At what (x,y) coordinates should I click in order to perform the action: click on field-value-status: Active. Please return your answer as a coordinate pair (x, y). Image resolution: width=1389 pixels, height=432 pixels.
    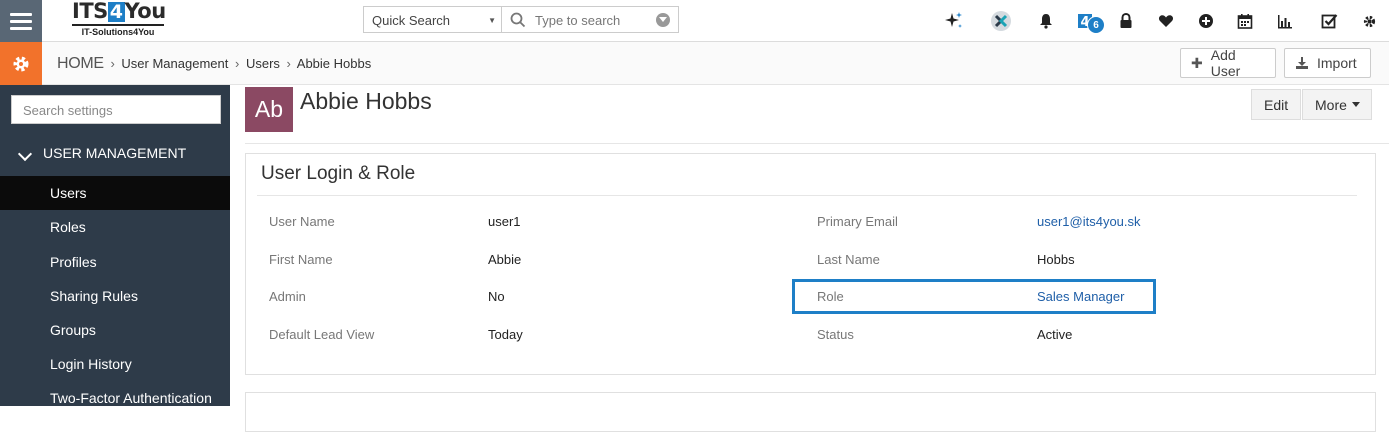
    Looking at the image, I should click on (1055, 334).